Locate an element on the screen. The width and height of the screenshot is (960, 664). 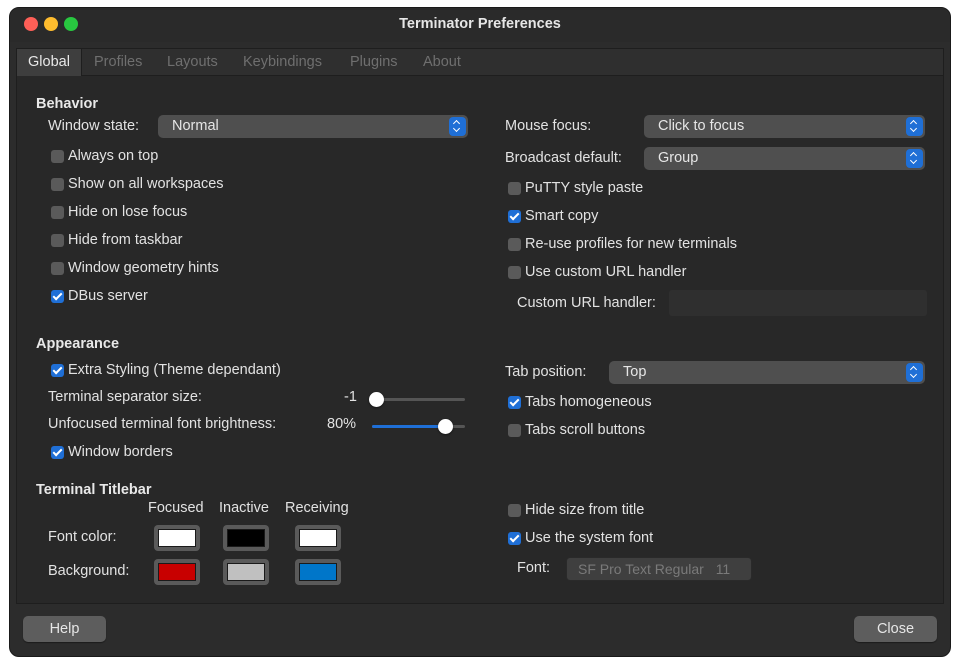
separator-size-label: Terminal separator size: is located at coordinates (125, 397).